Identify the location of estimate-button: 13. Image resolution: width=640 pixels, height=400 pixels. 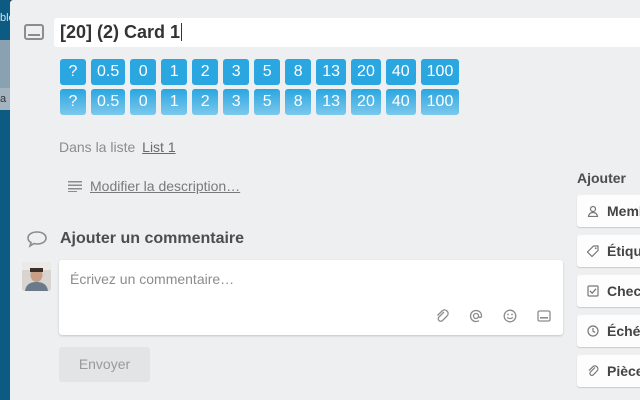
(331, 72).